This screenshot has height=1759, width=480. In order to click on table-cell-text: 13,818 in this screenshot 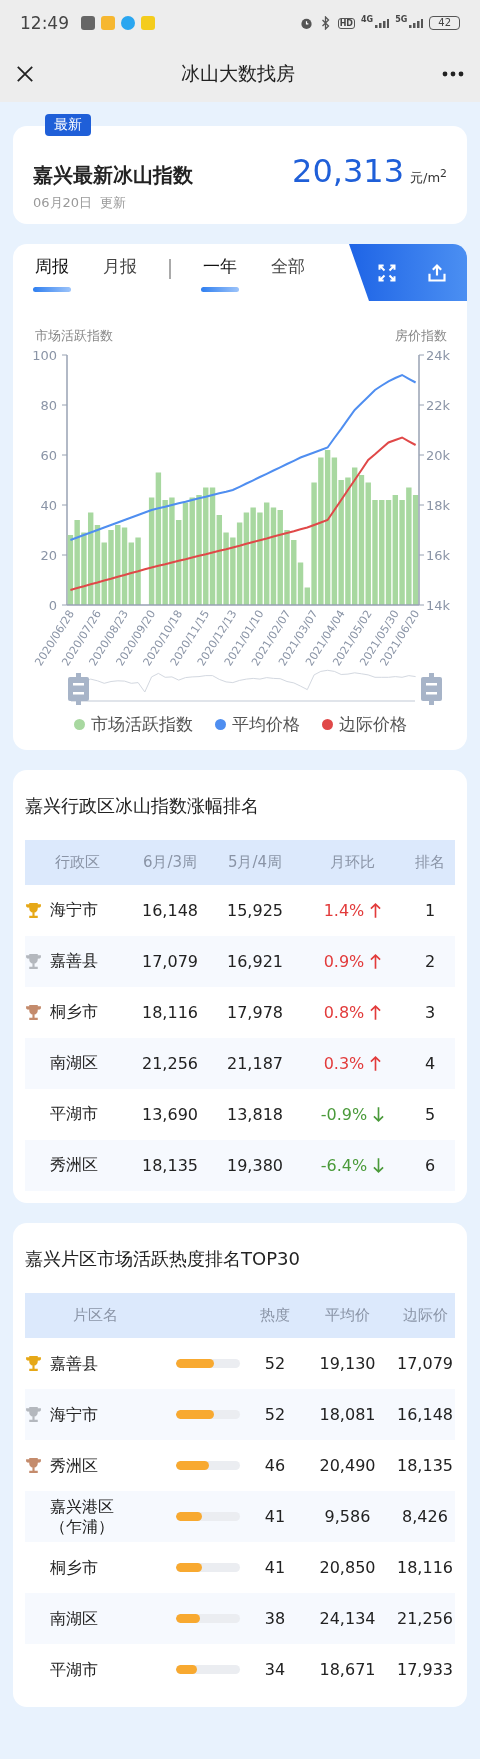, I will do `click(255, 1114)`.